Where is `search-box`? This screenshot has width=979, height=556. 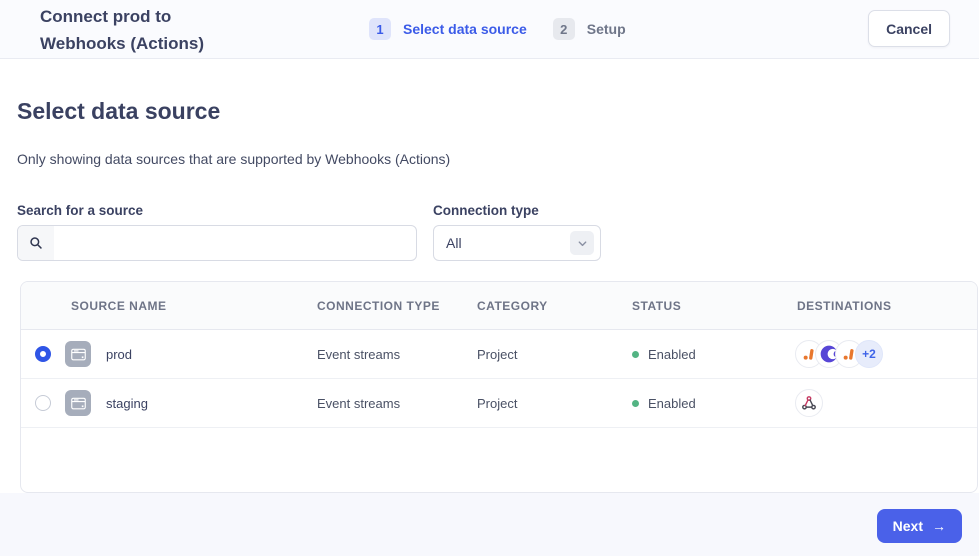
search-box is located at coordinates (217, 243).